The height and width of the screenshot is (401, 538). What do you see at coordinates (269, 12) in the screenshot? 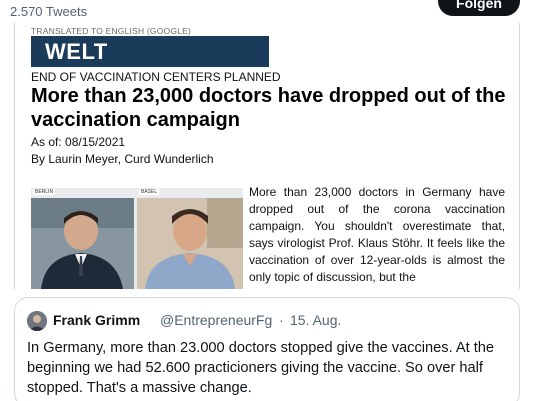
I see `profile-top-bar: 2.570 Tweets Folgen` at bounding box center [269, 12].